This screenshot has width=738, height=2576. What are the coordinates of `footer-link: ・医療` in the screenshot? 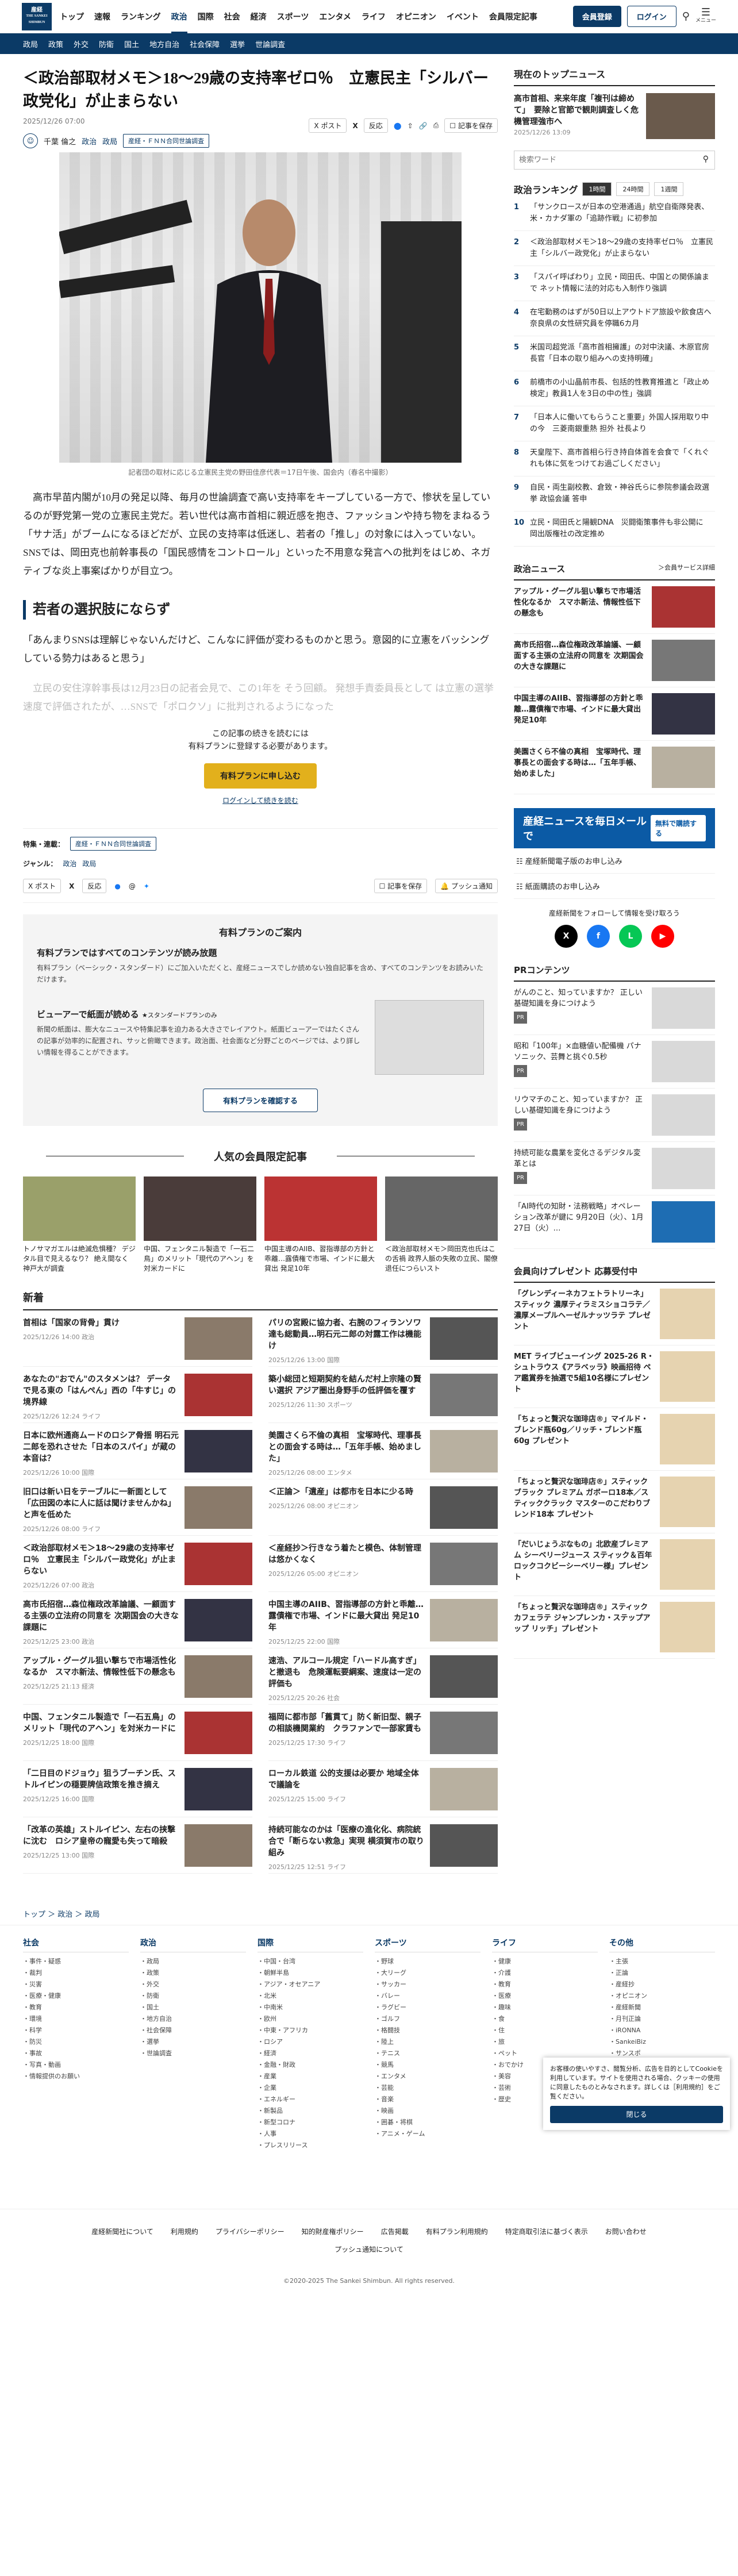 It's located at (545, 1996).